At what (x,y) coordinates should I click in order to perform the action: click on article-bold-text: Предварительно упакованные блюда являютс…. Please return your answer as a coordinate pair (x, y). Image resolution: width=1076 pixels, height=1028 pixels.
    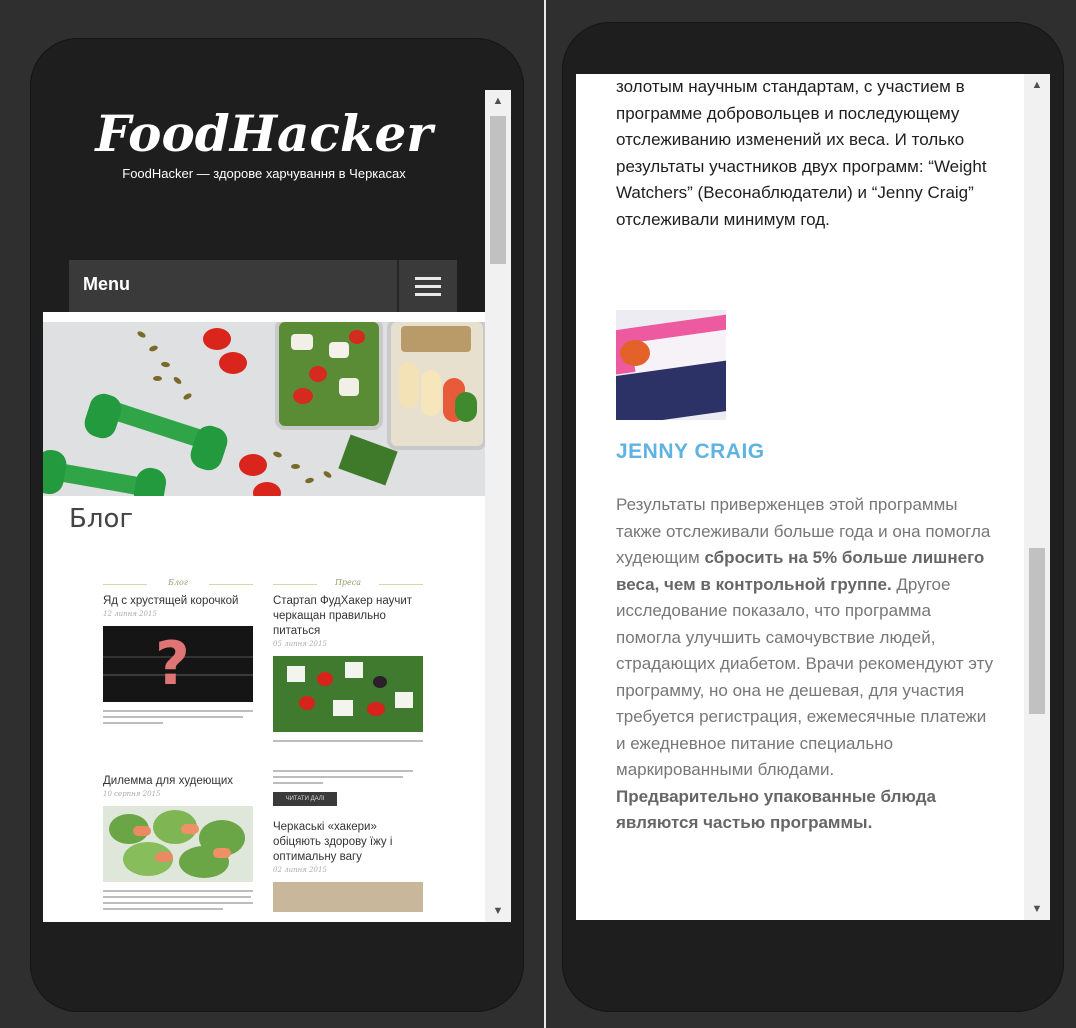
    Looking at the image, I should click on (776, 809).